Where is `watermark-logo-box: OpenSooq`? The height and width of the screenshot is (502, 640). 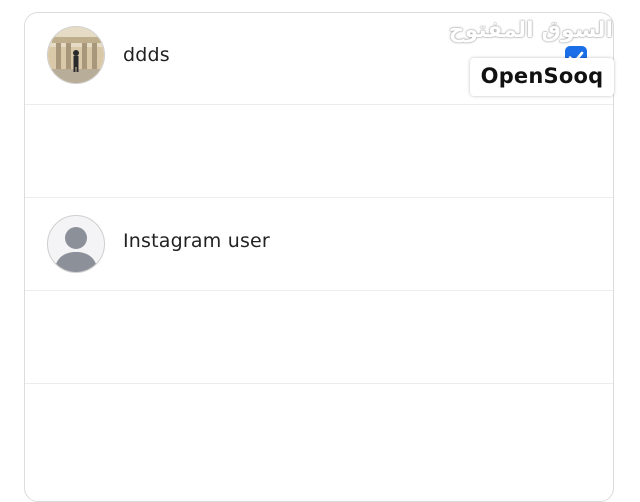 watermark-logo-box: OpenSooq is located at coordinates (542, 77).